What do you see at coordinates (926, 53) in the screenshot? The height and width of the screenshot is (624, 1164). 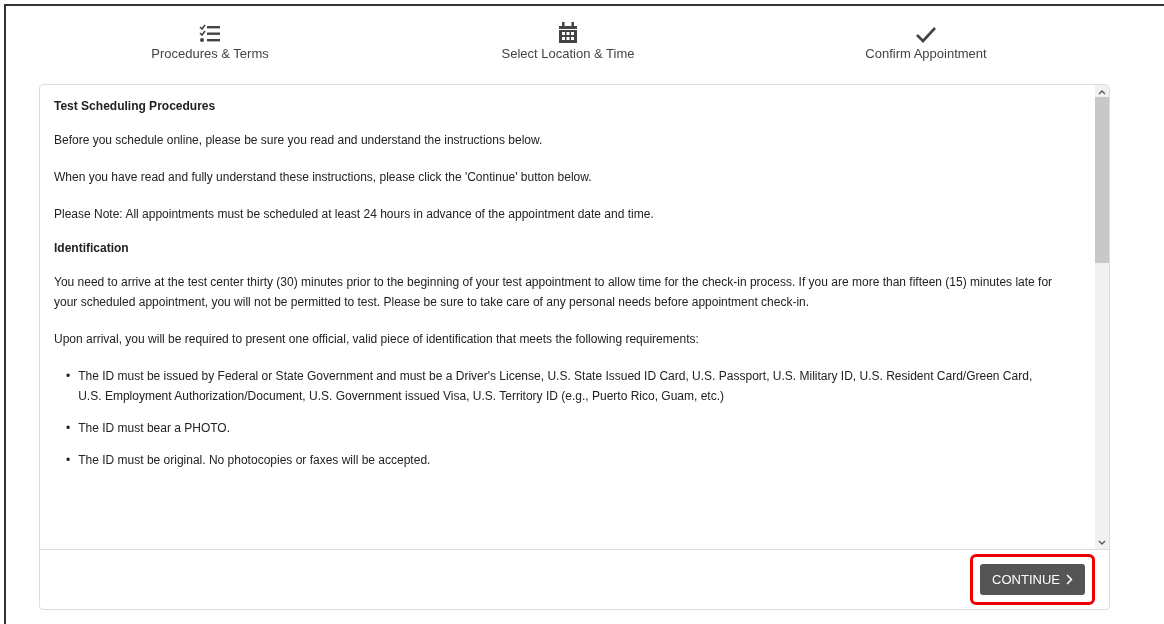 I see `step-label: Confirm Appointment` at bounding box center [926, 53].